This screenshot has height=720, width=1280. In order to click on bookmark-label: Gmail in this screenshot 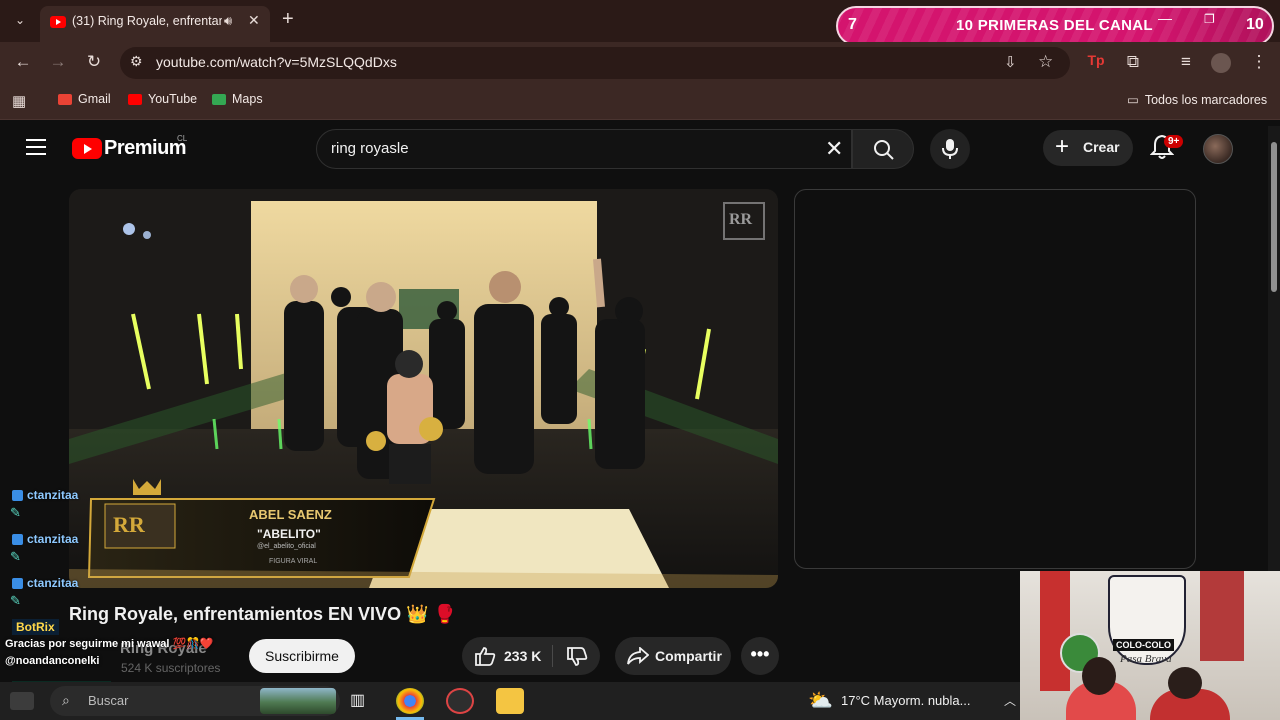, I will do `click(94, 99)`.